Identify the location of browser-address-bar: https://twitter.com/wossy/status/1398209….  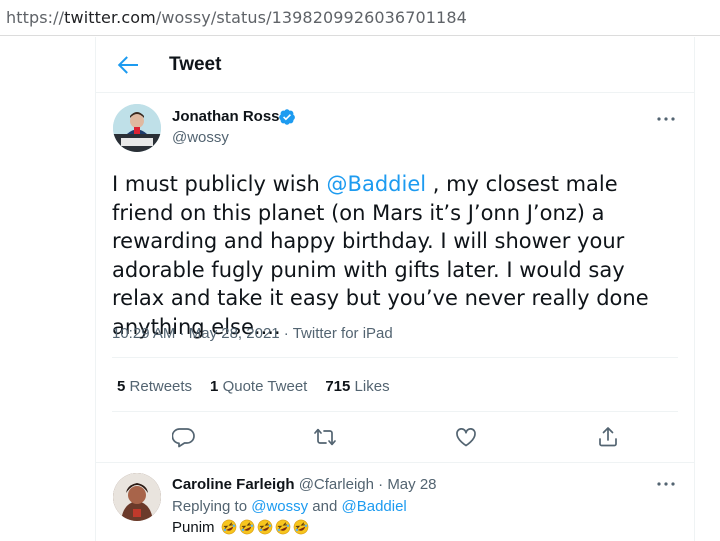
(360, 18).